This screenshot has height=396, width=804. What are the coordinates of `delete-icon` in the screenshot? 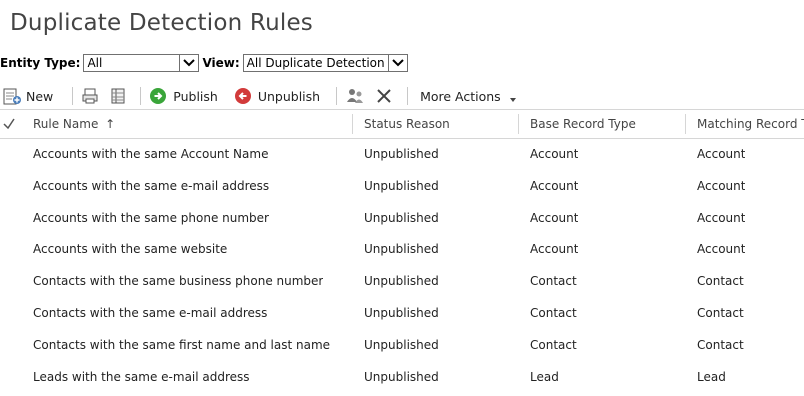 It's located at (384, 96).